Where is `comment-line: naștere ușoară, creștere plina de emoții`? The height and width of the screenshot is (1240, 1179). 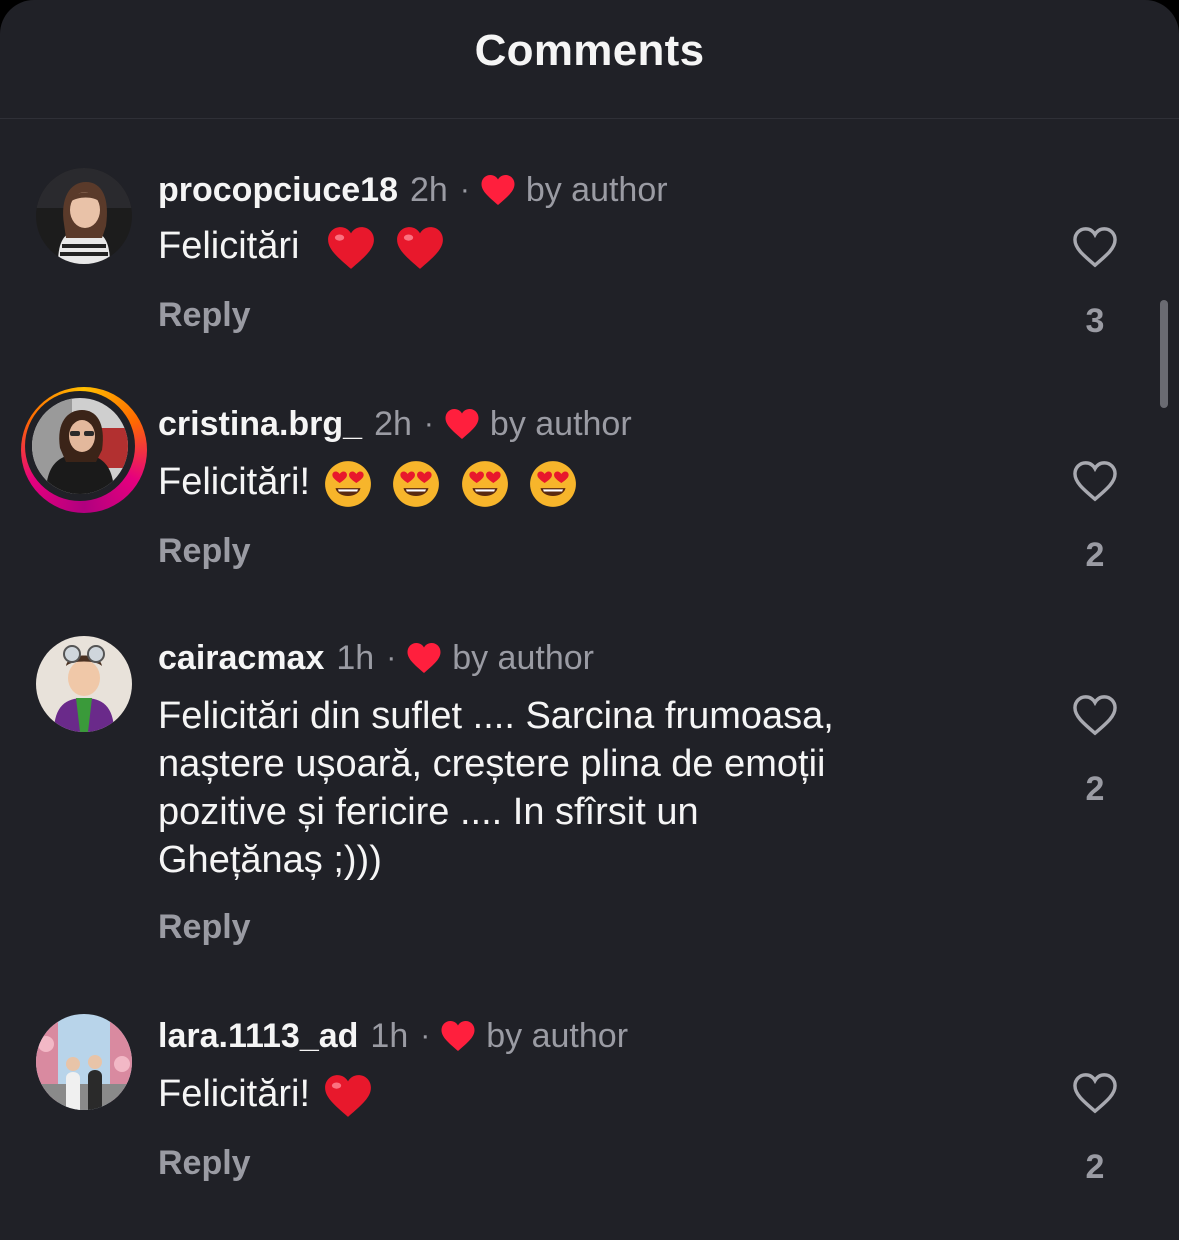 comment-line: naștere ușoară, creștere plina de emoții is located at coordinates (492, 764).